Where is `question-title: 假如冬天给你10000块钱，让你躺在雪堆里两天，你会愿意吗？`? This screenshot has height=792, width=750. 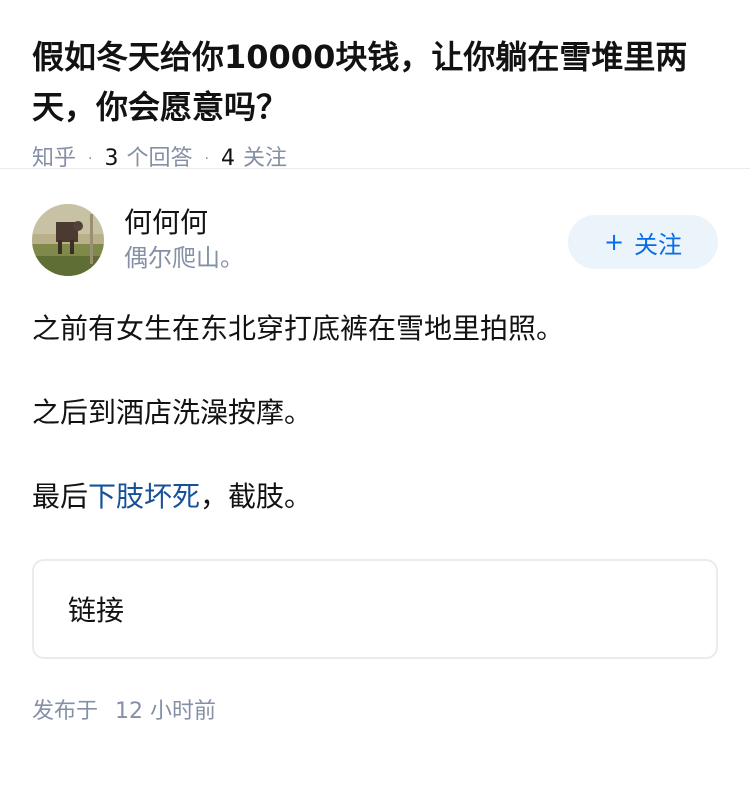
question-title: 假如冬天给你10000块钱，让你躺在雪堆里两天，你会愿意吗？ is located at coordinates (375, 82).